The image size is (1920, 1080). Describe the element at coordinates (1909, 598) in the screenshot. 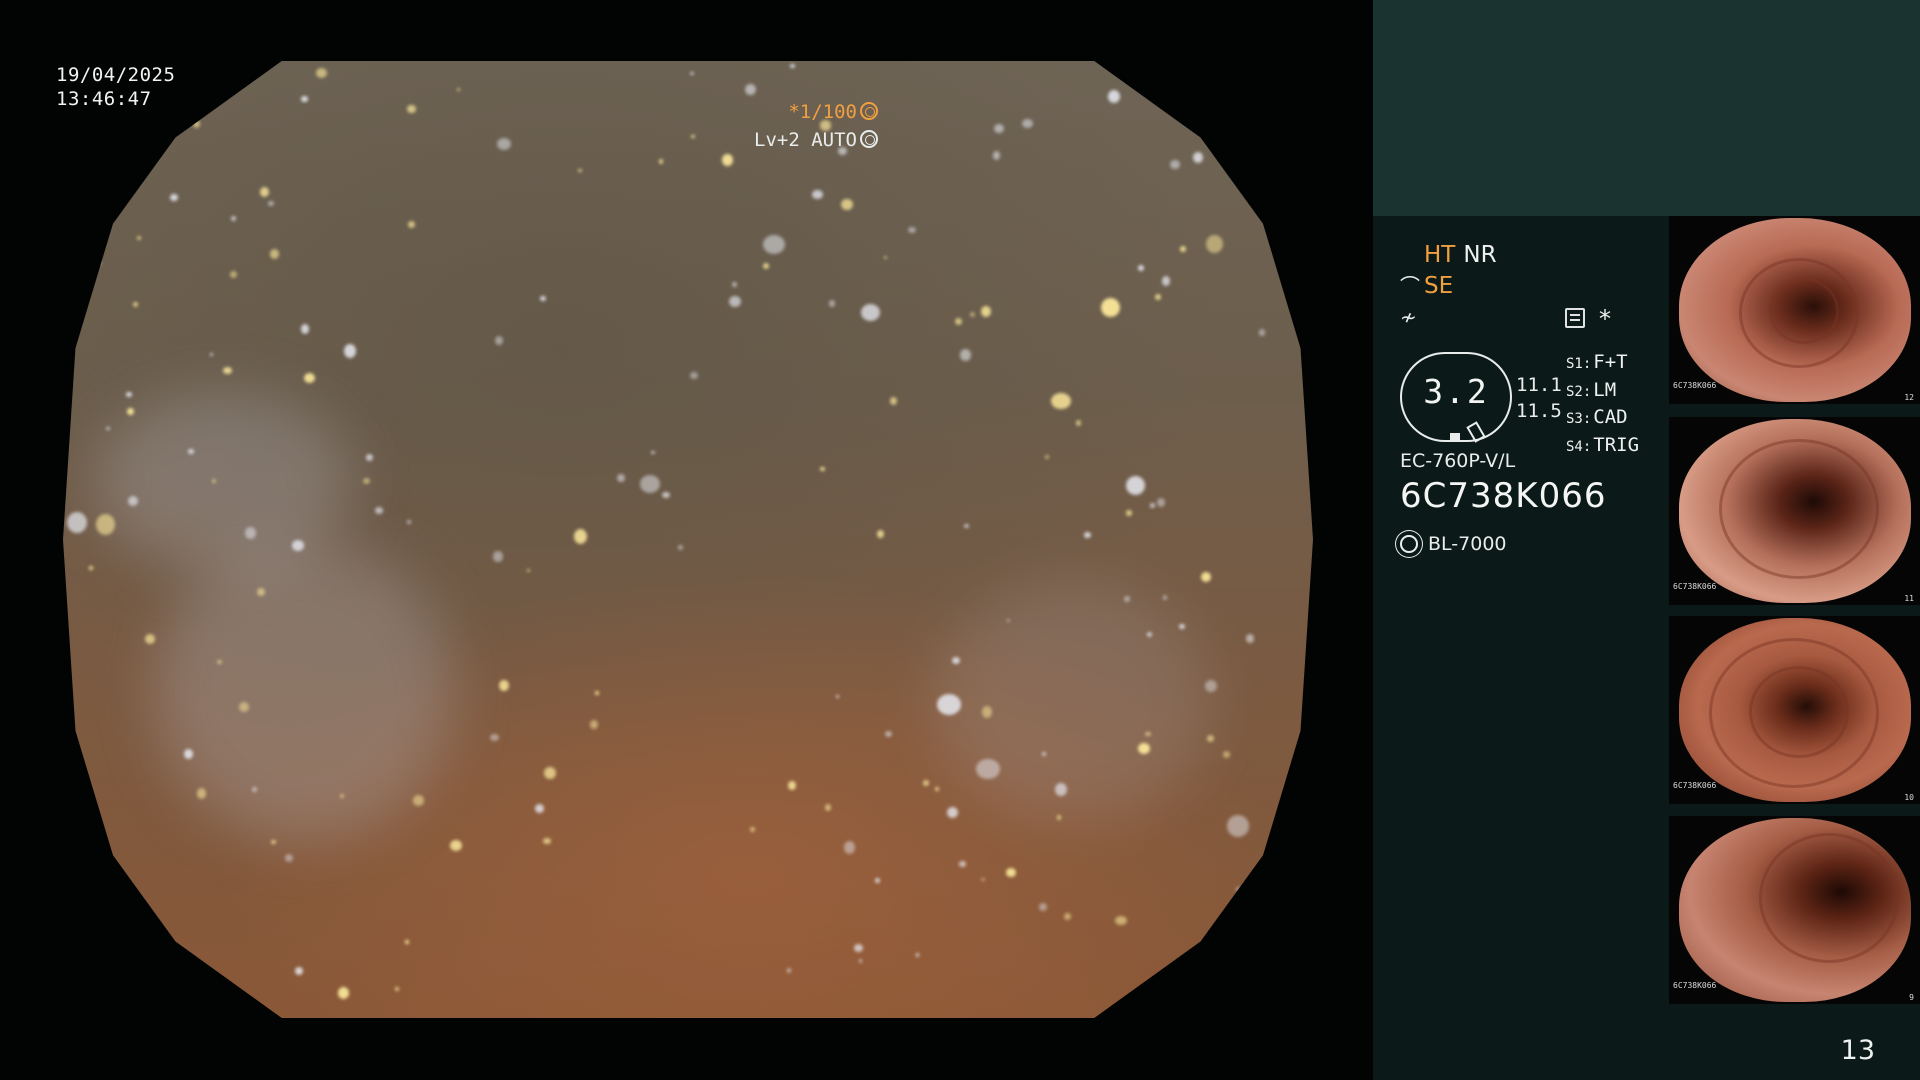

I see `thumbnail-number: 11` at that location.